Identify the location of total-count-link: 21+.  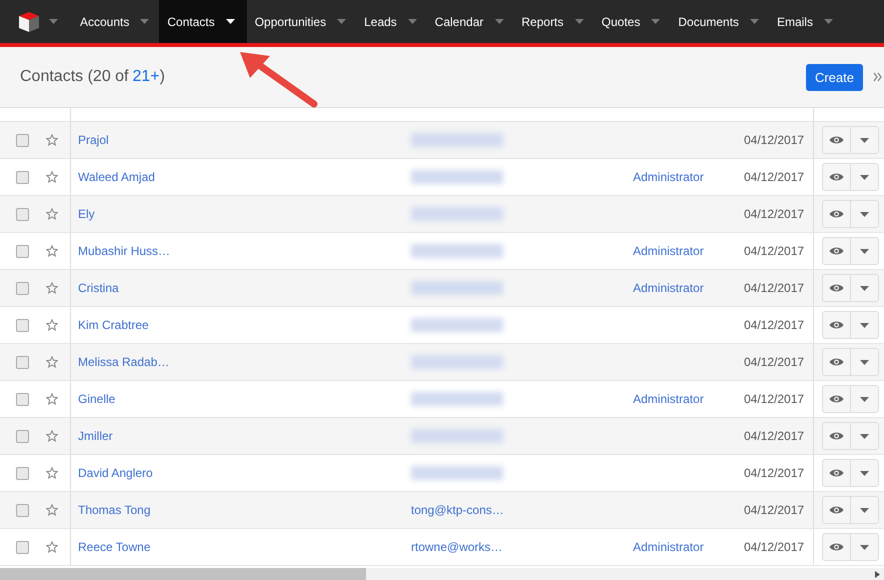
(146, 76).